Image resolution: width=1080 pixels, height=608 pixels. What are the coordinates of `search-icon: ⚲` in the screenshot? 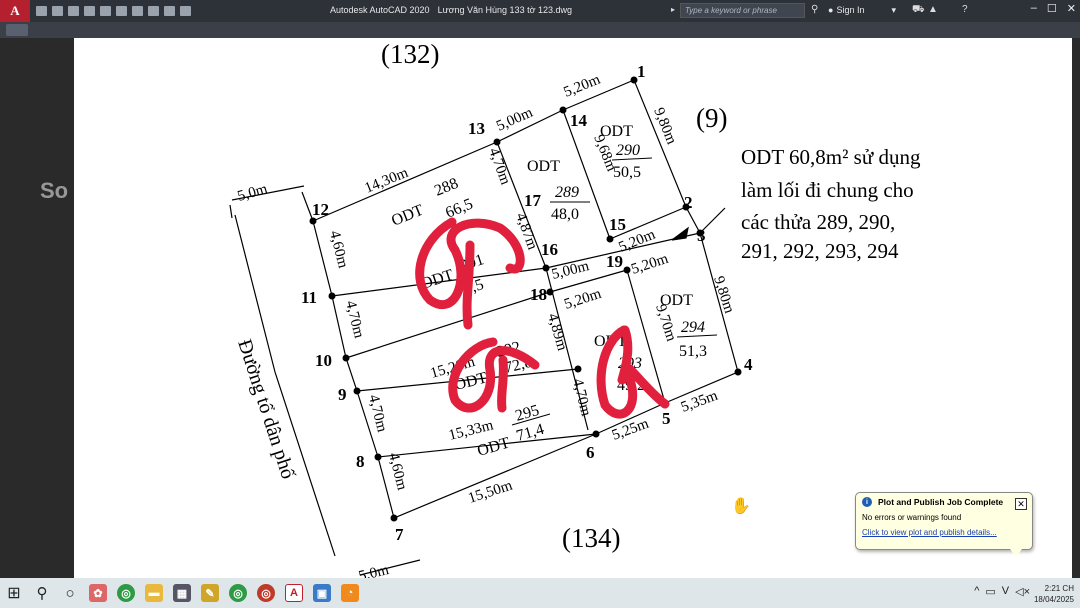 It's located at (42, 593).